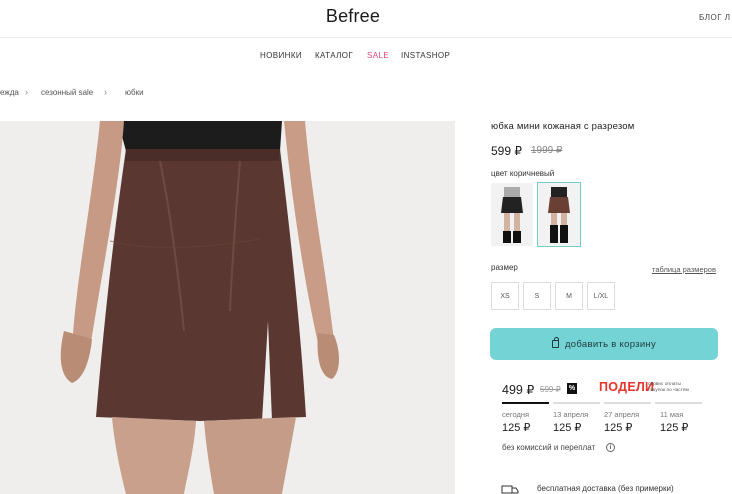  I want to click on product-price: 599 ₽, so click(506, 151).